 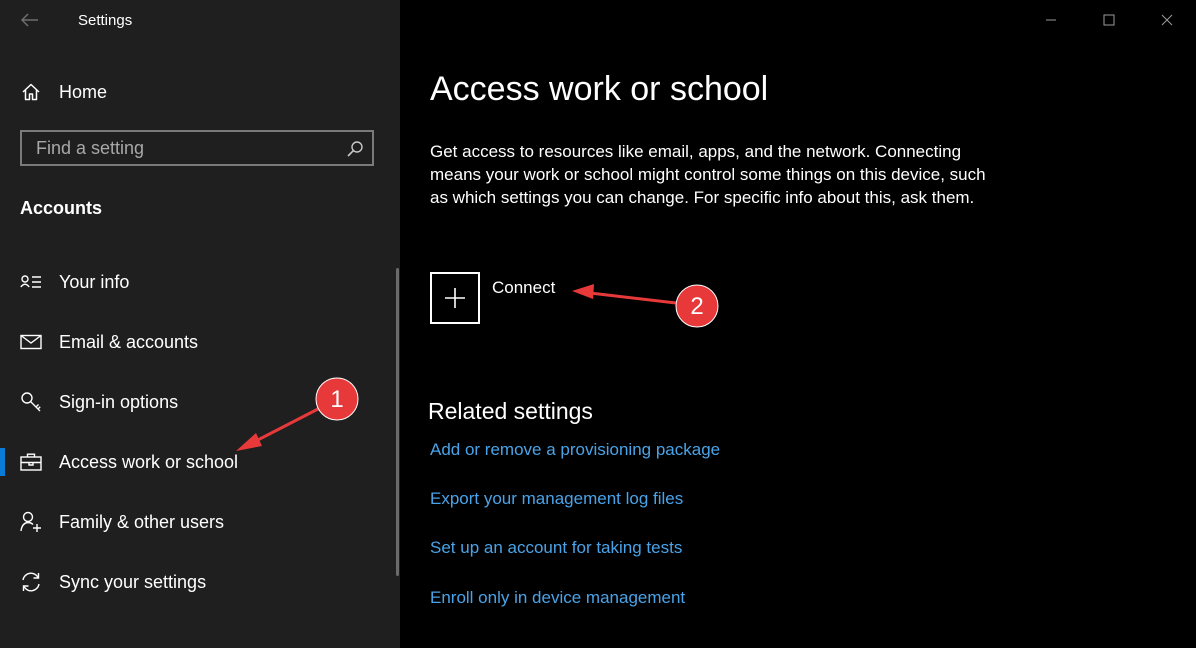 I want to click on nav-home: Home, so click(x=200, y=92).